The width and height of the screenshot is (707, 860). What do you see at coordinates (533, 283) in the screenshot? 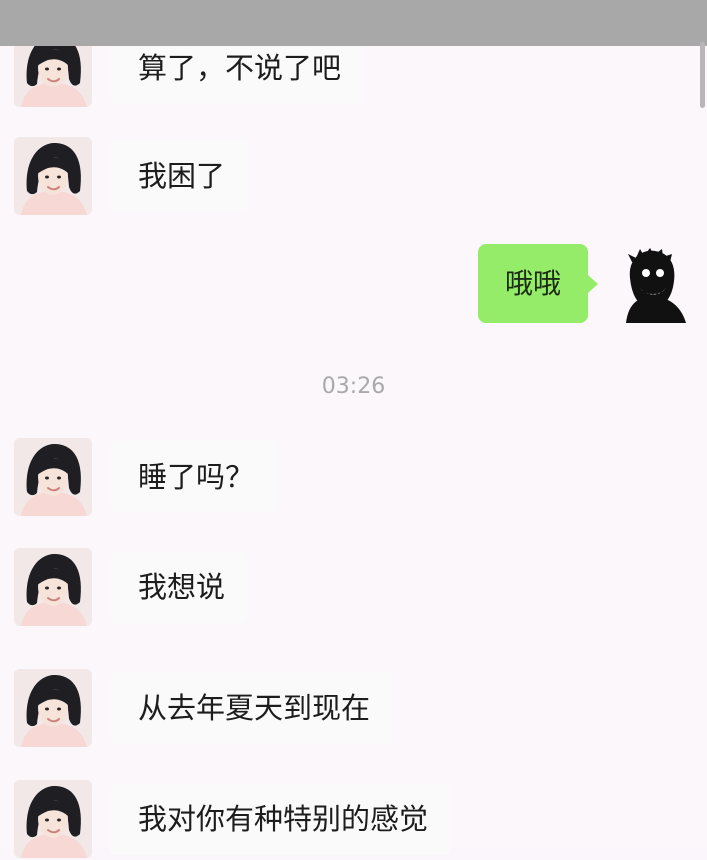
I see `outgoing-message-bubble: 哦哦` at bounding box center [533, 283].